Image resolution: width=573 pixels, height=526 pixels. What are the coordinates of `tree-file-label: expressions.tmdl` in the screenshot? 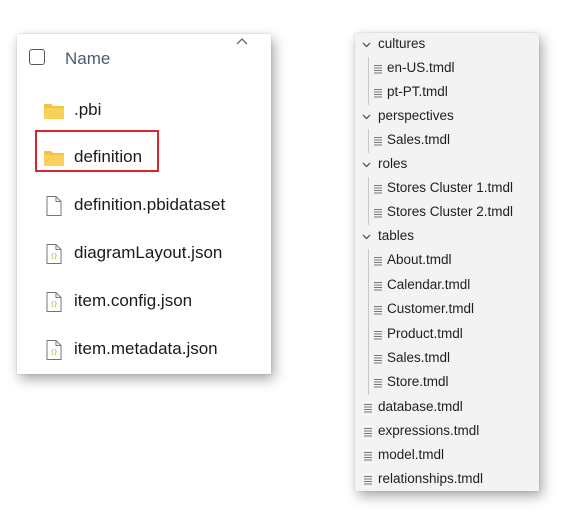 It's located at (429, 430).